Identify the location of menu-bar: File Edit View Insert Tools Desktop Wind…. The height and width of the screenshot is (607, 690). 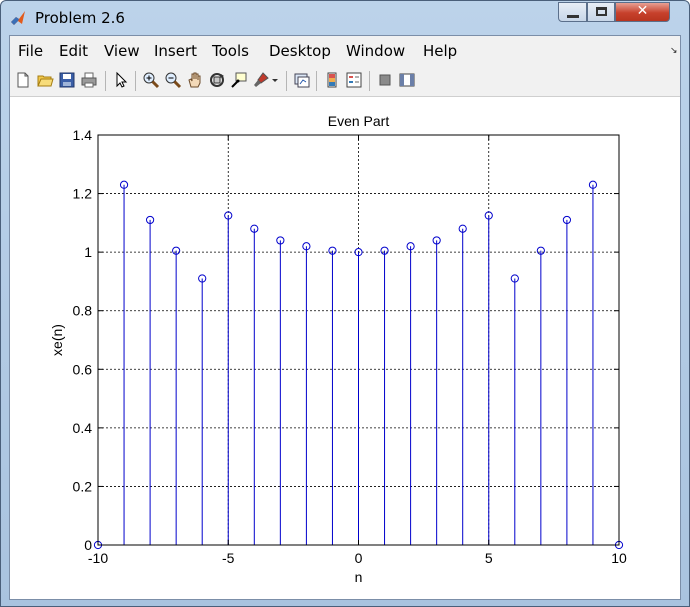
(345, 51).